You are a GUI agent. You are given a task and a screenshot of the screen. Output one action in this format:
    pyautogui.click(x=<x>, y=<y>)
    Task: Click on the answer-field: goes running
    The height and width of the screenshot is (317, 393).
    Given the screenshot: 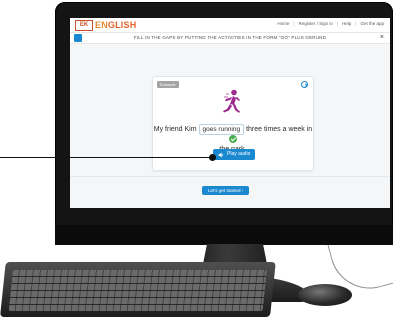 What is the action you would take?
    pyautogui.click(x=221, y=129)
    